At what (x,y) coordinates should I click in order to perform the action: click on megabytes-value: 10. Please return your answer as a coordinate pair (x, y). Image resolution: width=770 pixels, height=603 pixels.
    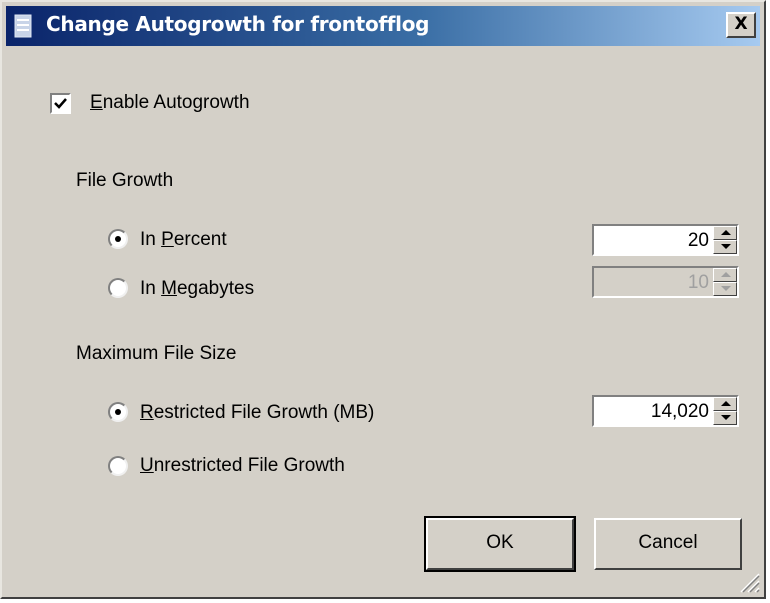
    Looking at the image, I should click on (698, 282).